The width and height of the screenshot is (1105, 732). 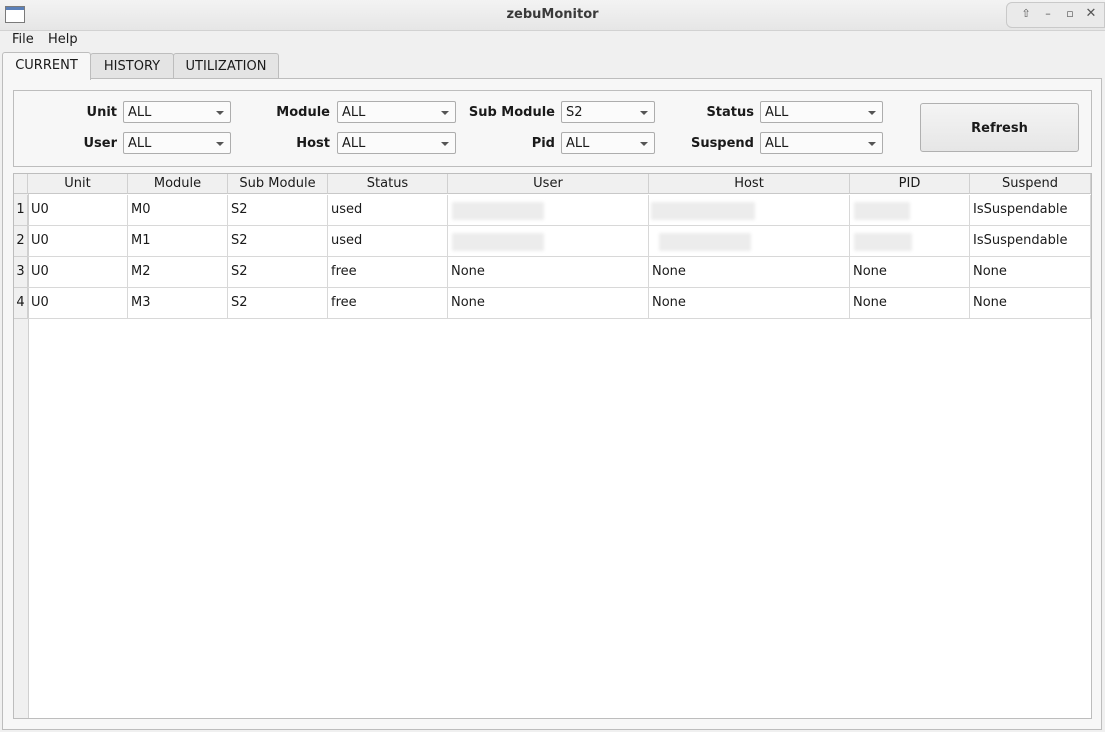 What do you see at coordinates (313, 143) in the screenshot?
I see `host-label: Host` at bounding box center [313, 143].